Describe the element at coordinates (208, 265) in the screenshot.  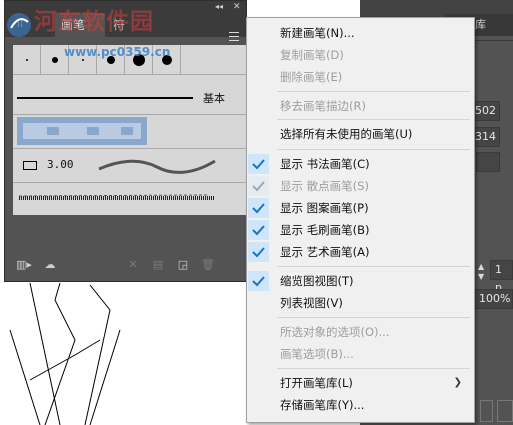
I see `delete-icon: 🗑` at that location.